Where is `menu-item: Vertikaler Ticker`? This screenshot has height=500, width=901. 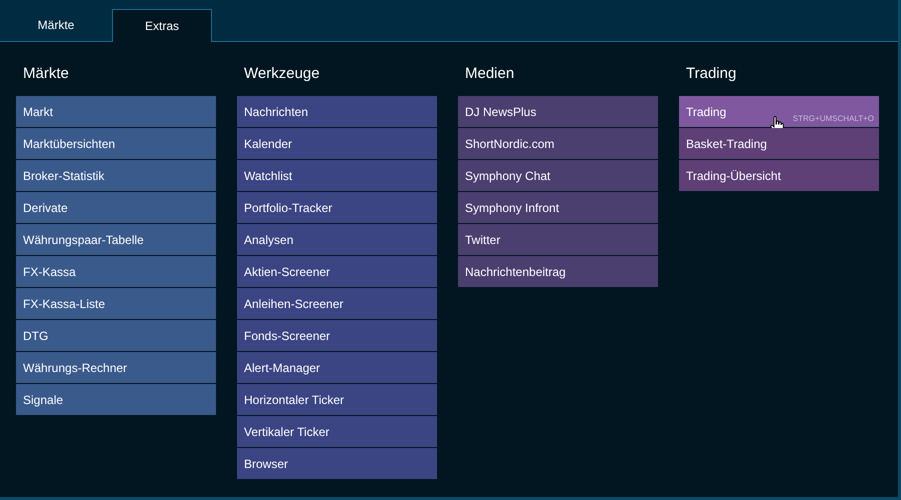 menu-item: Vertikaler Ticker is located at coordinates (337, 431).